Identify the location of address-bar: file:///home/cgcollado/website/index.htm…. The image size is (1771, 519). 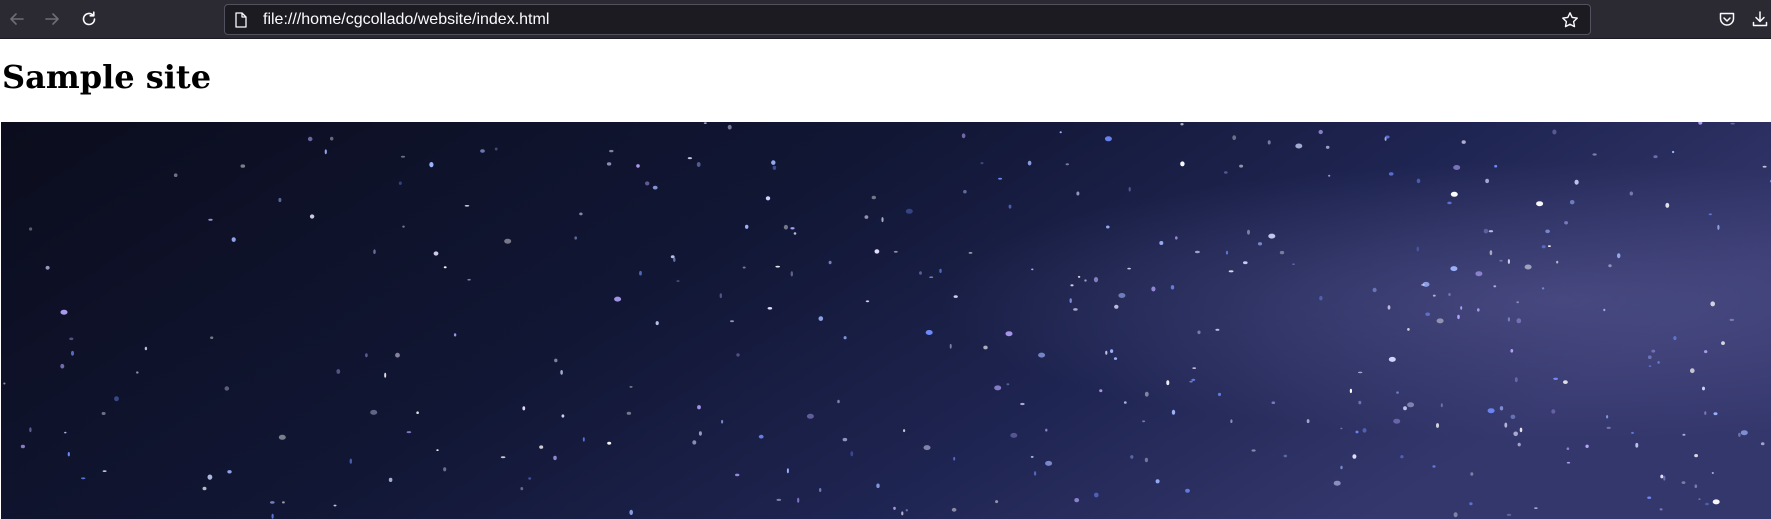
(907, 19).